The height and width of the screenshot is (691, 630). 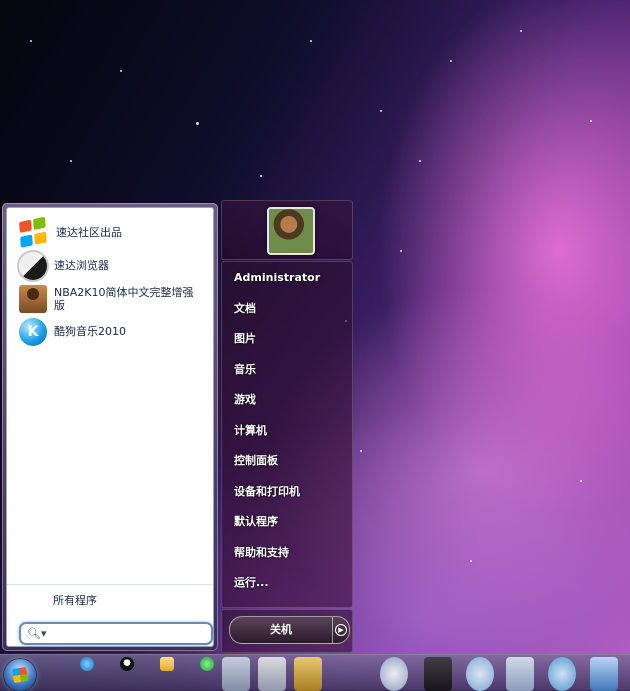 What do you see at coordinates (75, 600) in the screenshot?
I see `all-programs-label: 所有程序` at bounding box center [75, 600].